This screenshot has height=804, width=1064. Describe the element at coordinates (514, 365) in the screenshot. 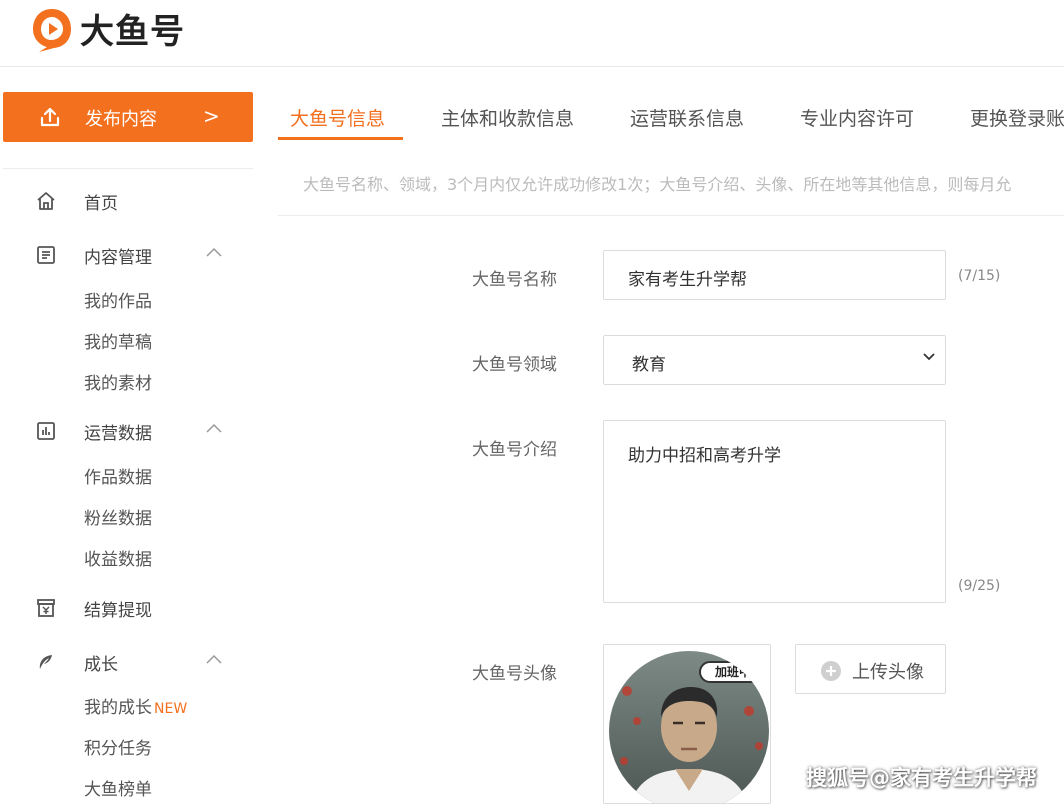

I see `account-domain-label: 大鱼号领域` at that location.